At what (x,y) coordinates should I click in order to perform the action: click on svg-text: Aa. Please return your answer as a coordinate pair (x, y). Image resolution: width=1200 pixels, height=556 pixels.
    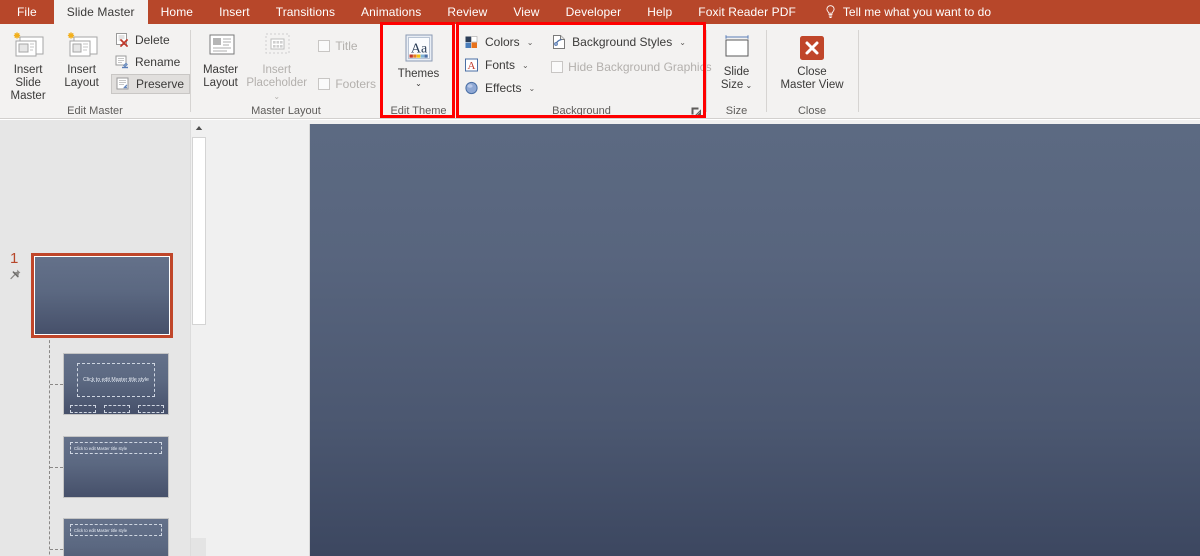
    Looking at the image, I should click on (418, 49).